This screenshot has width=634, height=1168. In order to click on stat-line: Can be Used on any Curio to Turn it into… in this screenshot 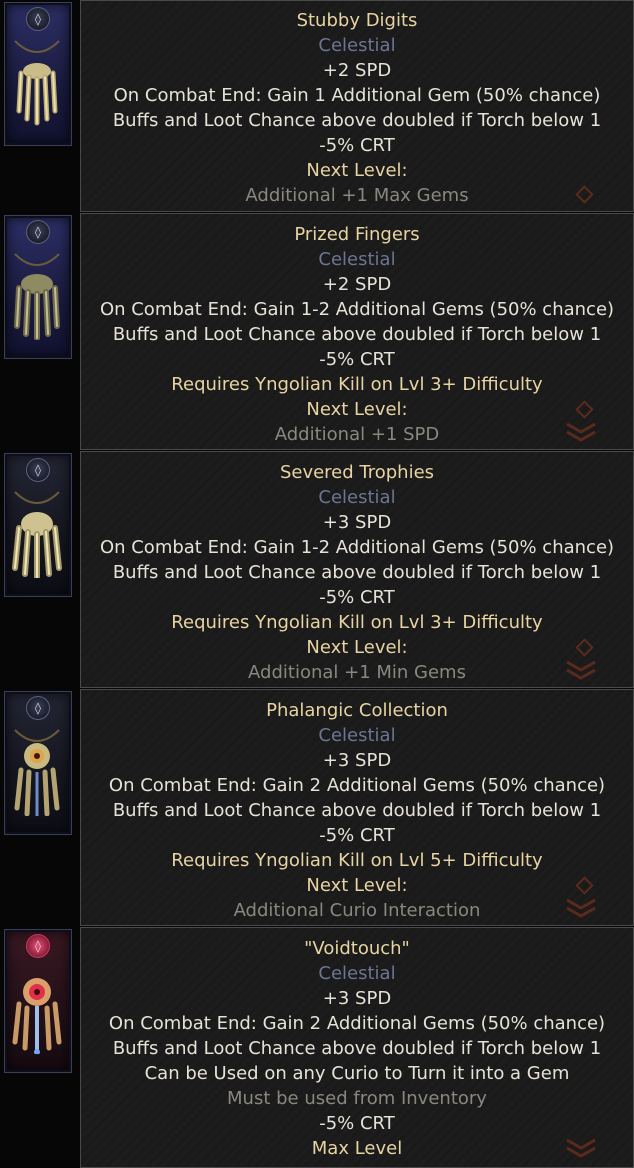, I will do `click(357, 1073)`.